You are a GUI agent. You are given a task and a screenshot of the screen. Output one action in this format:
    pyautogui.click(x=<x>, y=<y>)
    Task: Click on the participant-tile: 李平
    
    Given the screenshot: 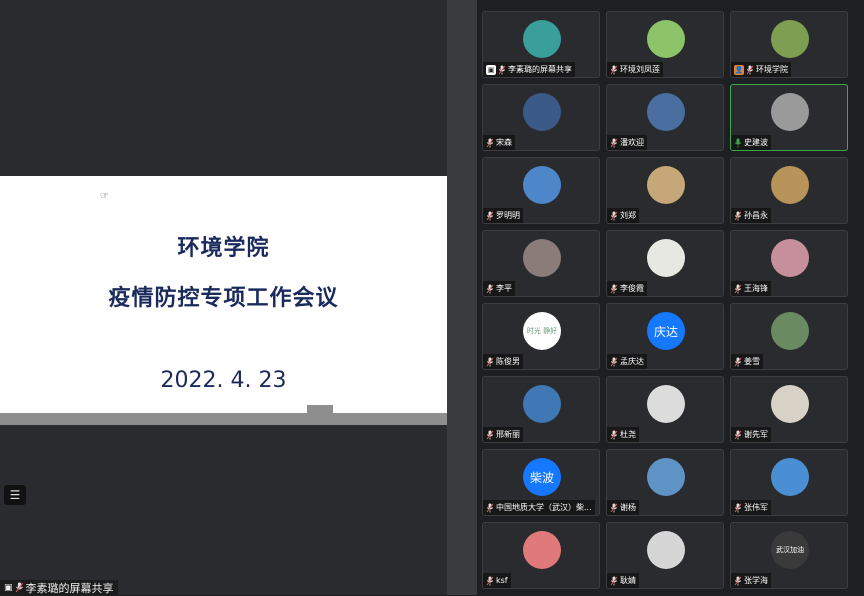 What is the action you would take?
    pyautogui.click(x=541, y=263)
    